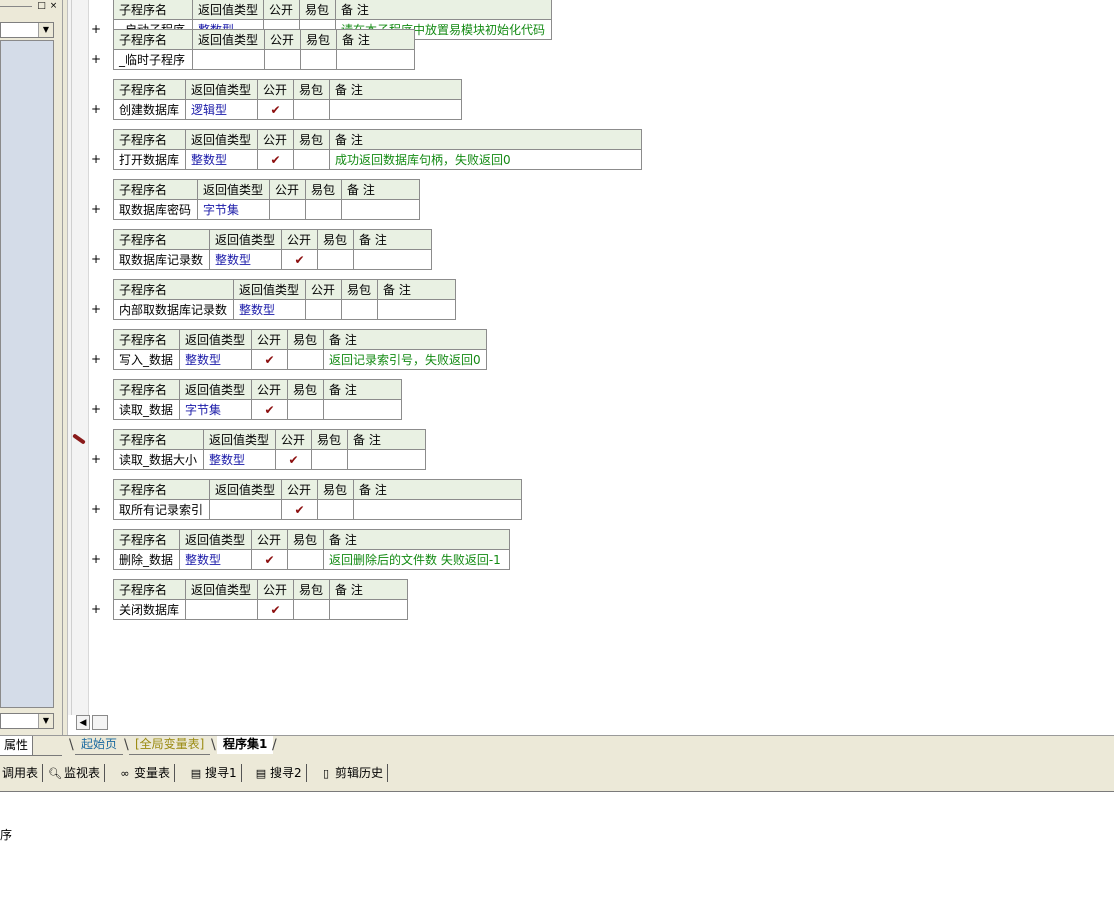 The height and width of the screenshot is (915, 1114). What do you see at coordinates (354, 773) in the screenshot?
I see `clip-history-button: ▯ 剪辑历史` at bounding box center [354, 773].